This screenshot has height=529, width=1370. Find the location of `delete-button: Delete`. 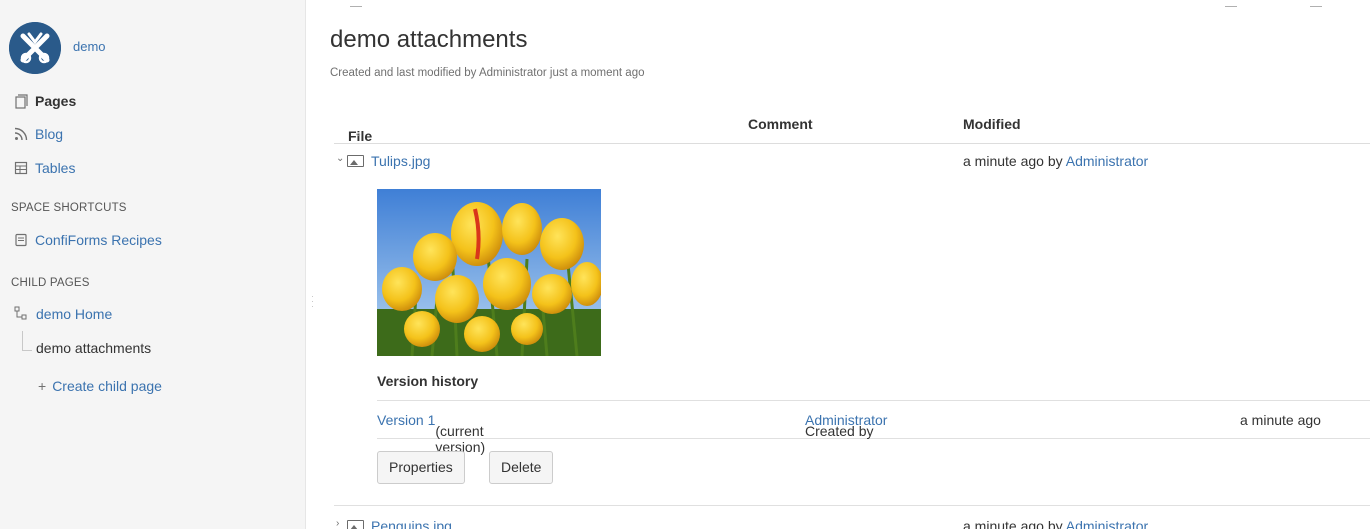

delete-button: Delete is located at coordinates (521, 467).